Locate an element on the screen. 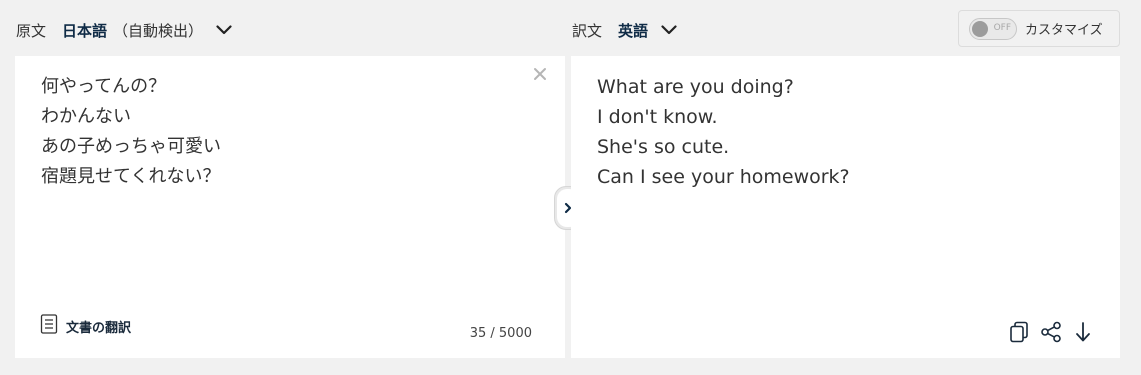 This screenshot has height=375, width=1141. source-line: わかんない is located at coordinates (86, 116).